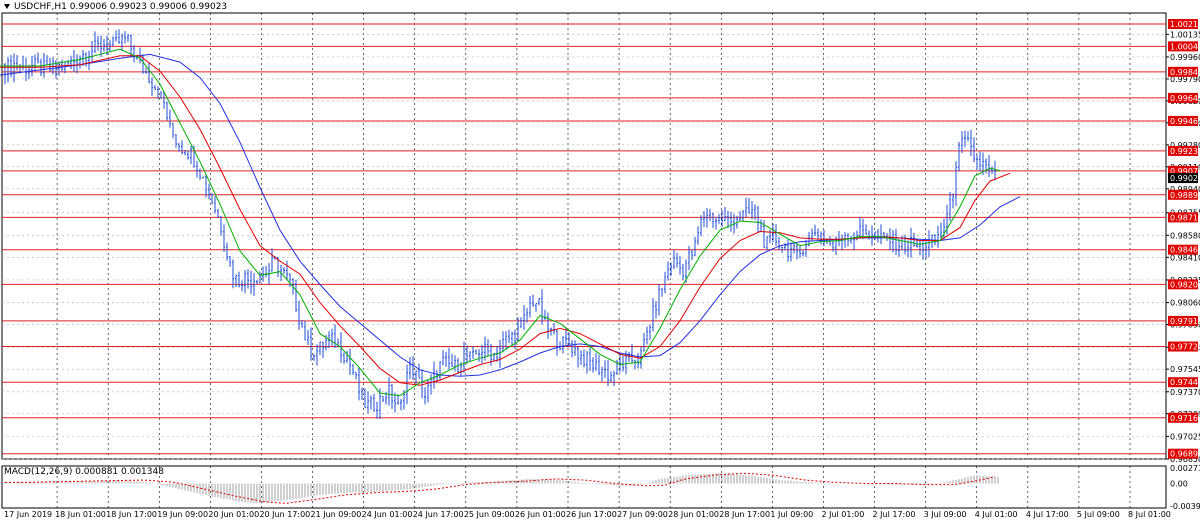 This screenshot has width=1200, height=523. I want to click on price-tick-label: 0.97545, so click(1185, 369).